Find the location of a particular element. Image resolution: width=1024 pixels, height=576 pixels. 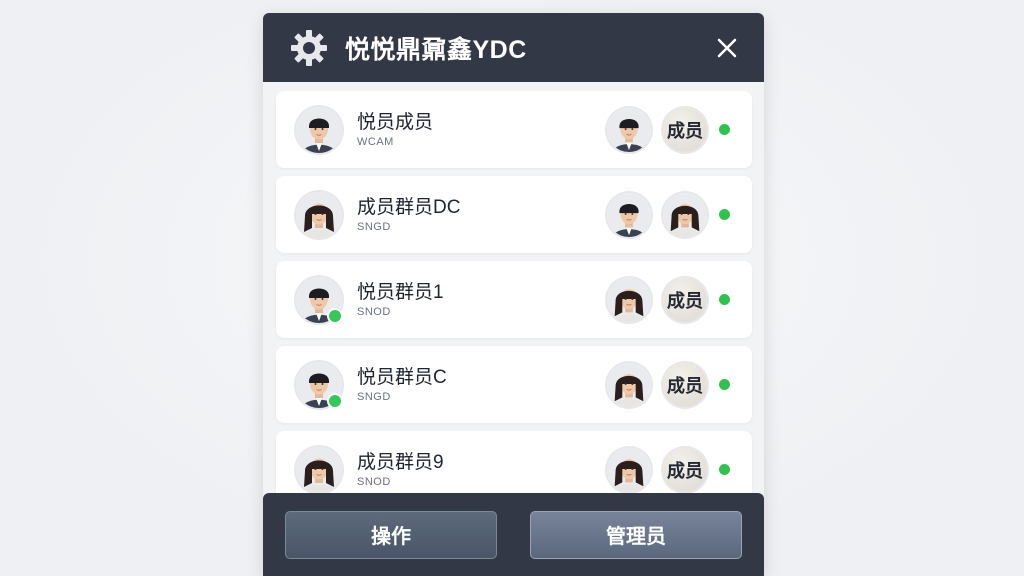

member-name: 成员群员DC is located at coordinates (409, 207).